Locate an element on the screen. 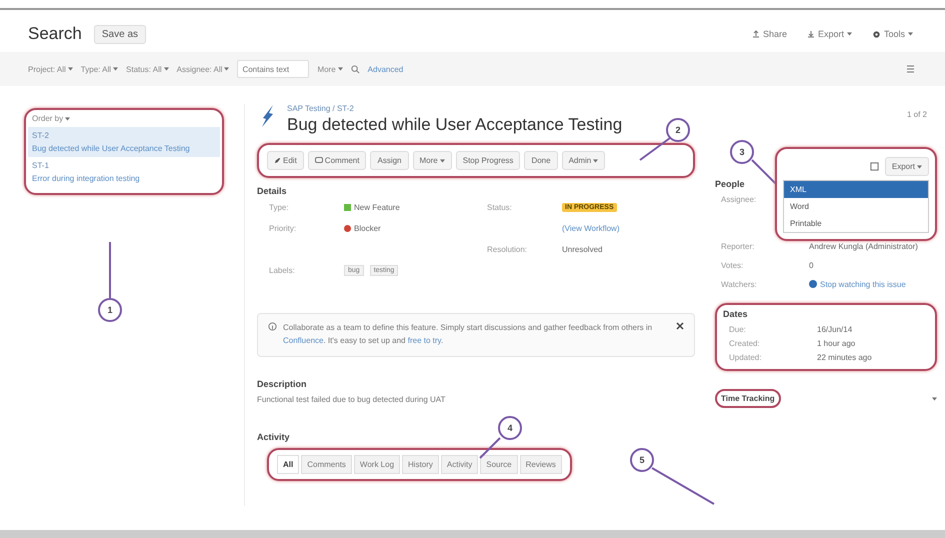  field-value: 1 hour ago is located at coordinates (836, 343).